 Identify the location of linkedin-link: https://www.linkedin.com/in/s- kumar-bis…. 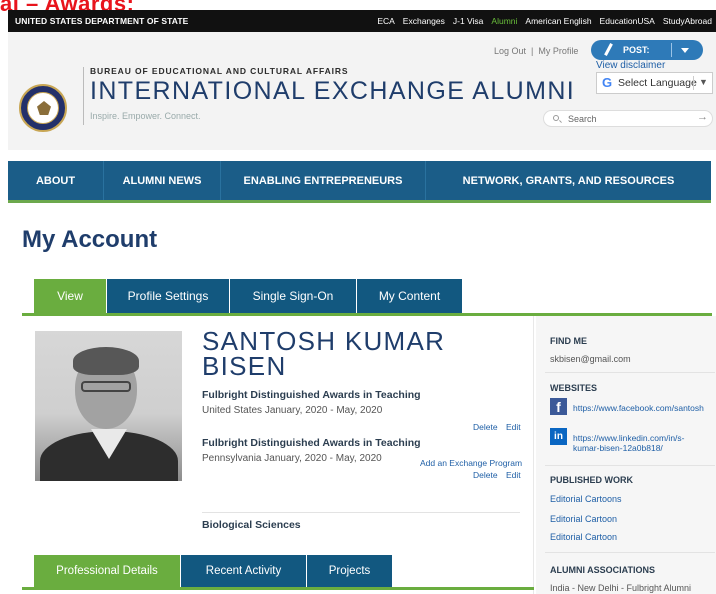
(628, 443).